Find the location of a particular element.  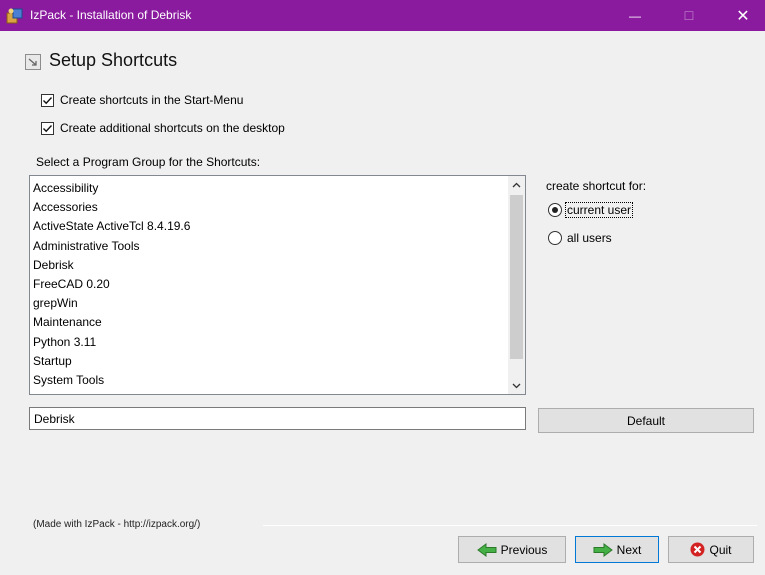

list-item: FreeCAD 0.20 is located at coordinates (111, 284).